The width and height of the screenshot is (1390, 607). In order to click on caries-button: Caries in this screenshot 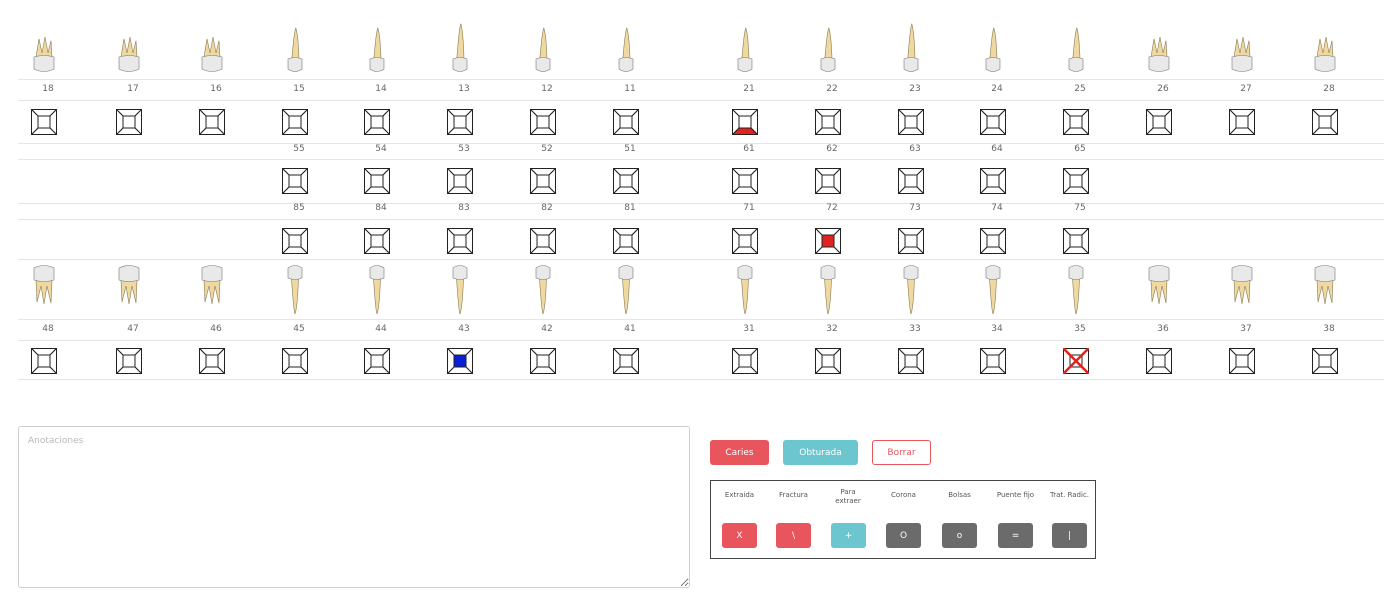, I will do `click(739, 452)`.